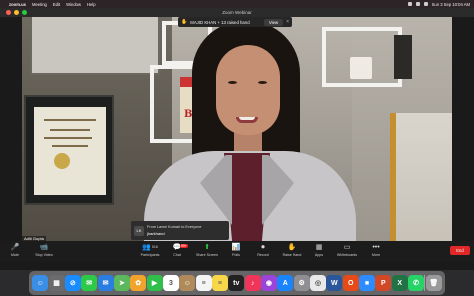  Describe the element at coordinates (350, 283) in the screenshot. I see `office-icon: O` at that location.